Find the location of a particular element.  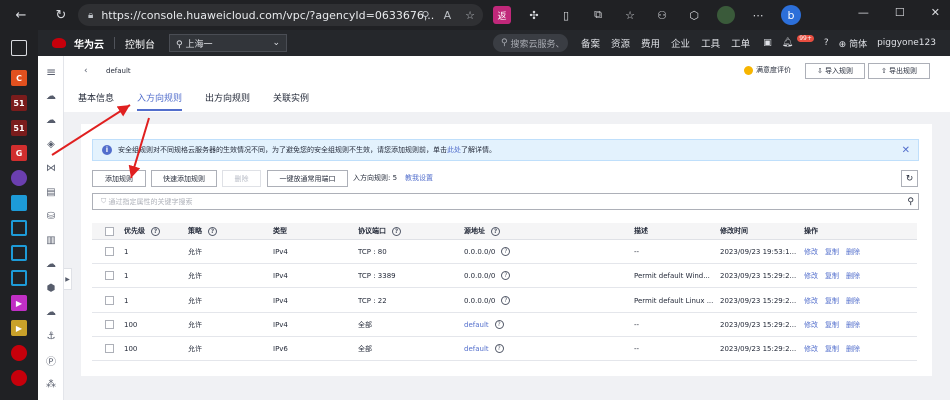

open-common-ports-button: 一键放通常用端口 is located at coordinates (307, 178).